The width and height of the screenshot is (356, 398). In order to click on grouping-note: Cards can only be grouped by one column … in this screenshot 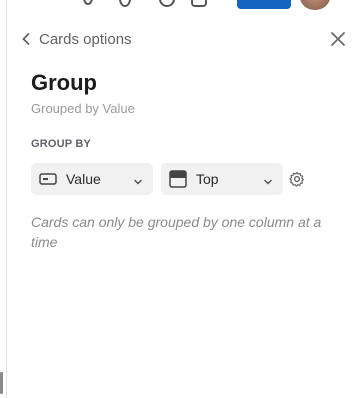, I will do `click(176, 232)`.